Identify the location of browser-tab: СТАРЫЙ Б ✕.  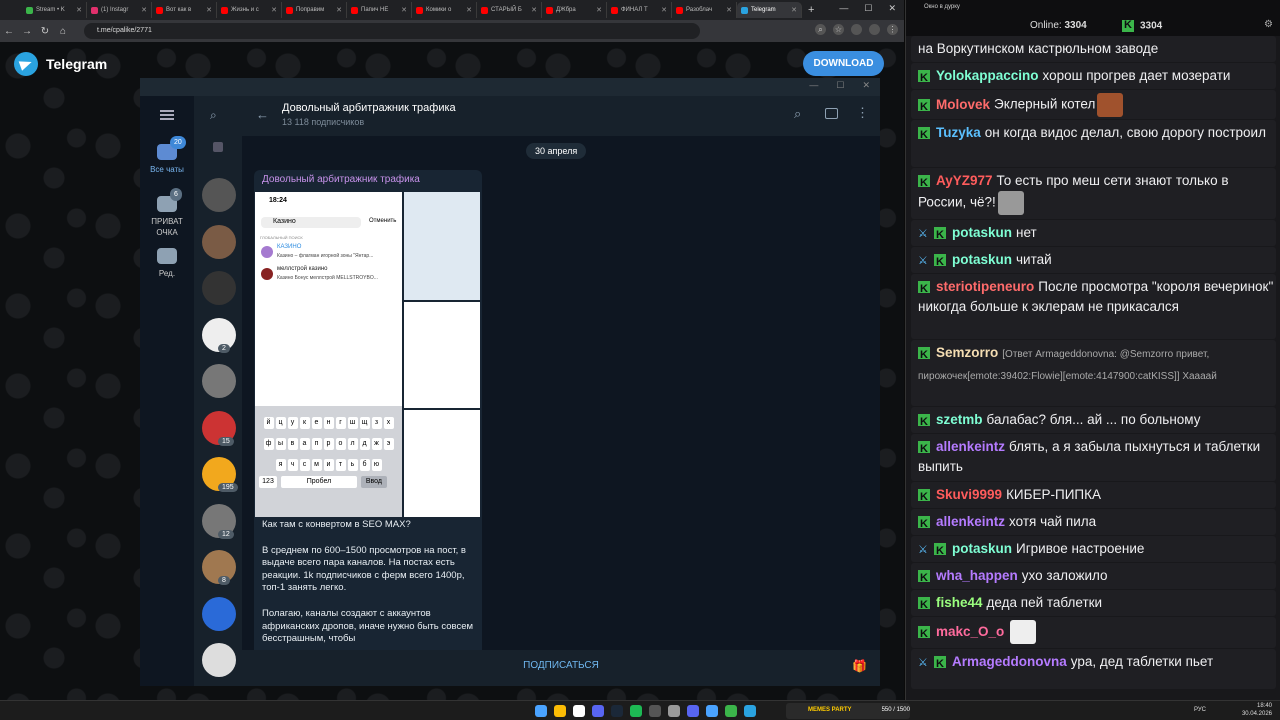
(509, 10).